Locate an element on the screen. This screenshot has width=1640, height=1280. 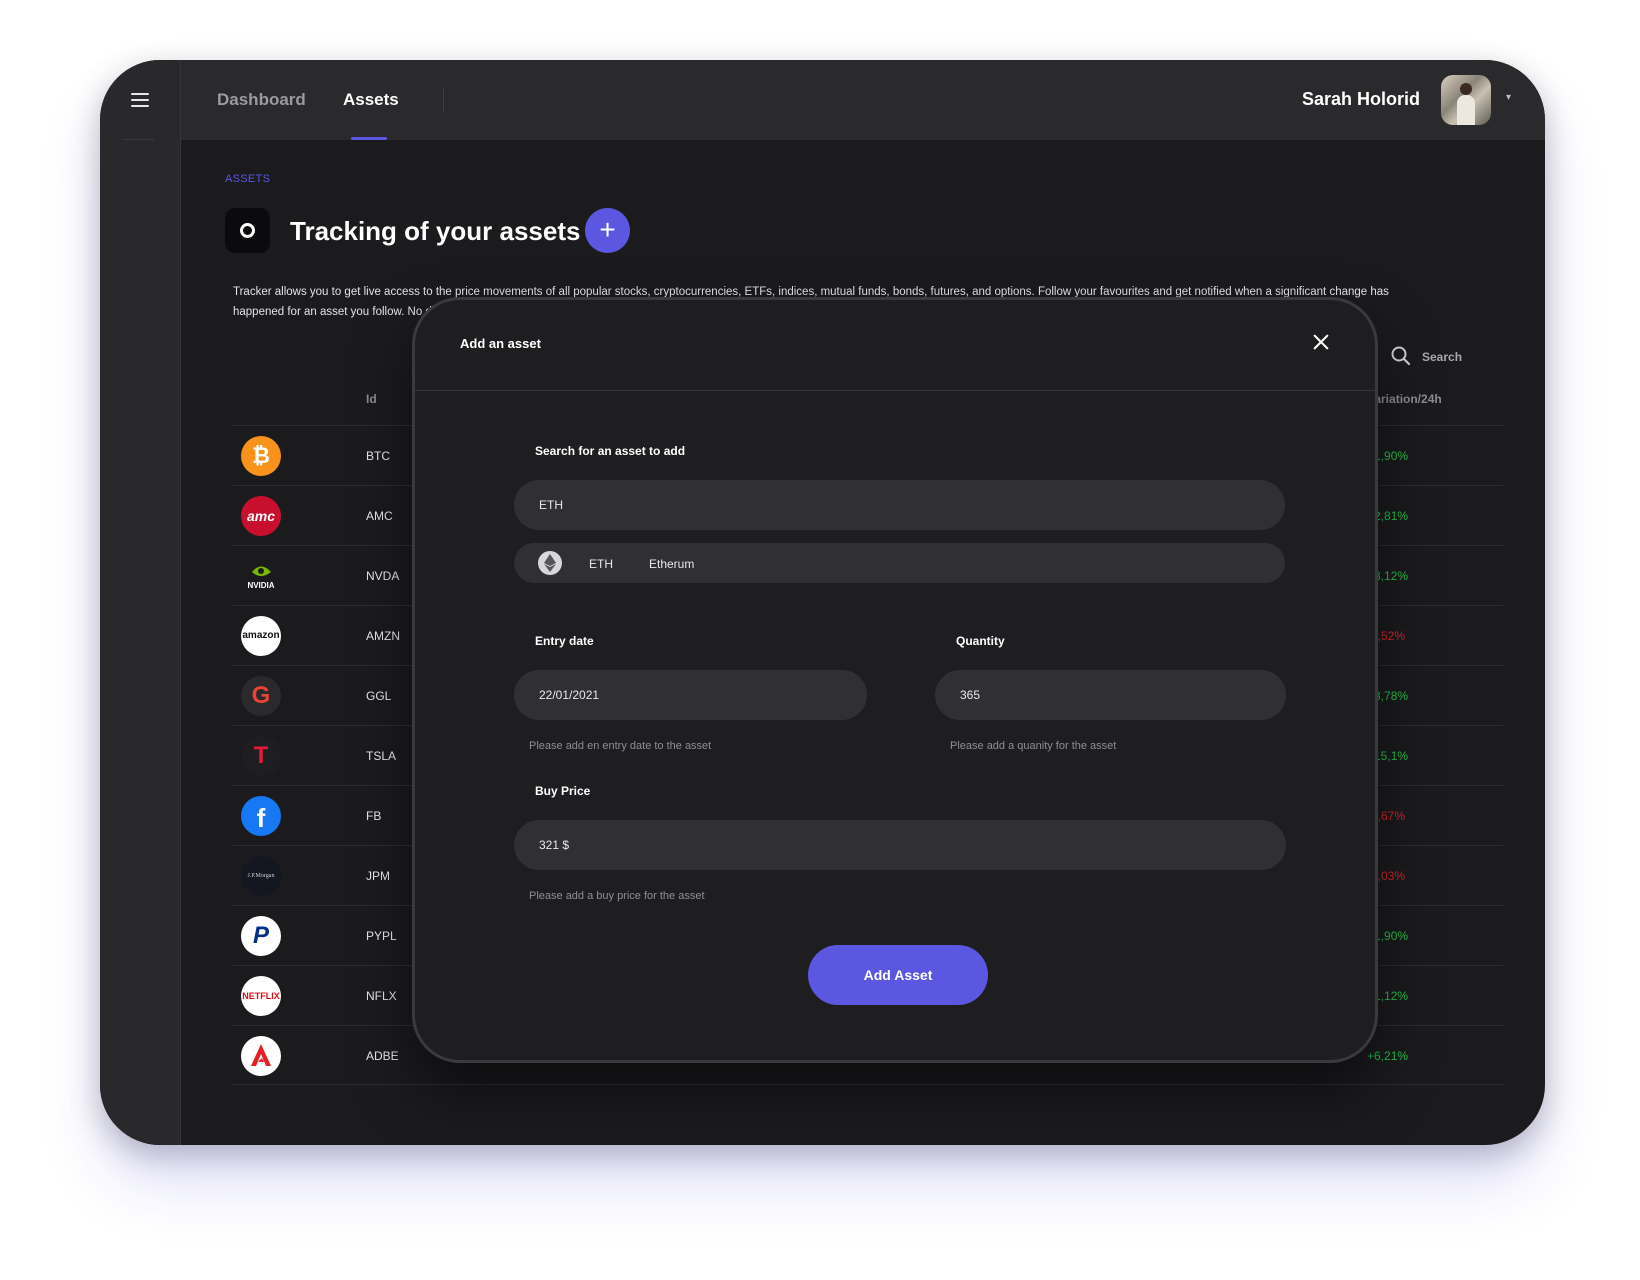
ethereum-icon is located at coordinates (550, 563).